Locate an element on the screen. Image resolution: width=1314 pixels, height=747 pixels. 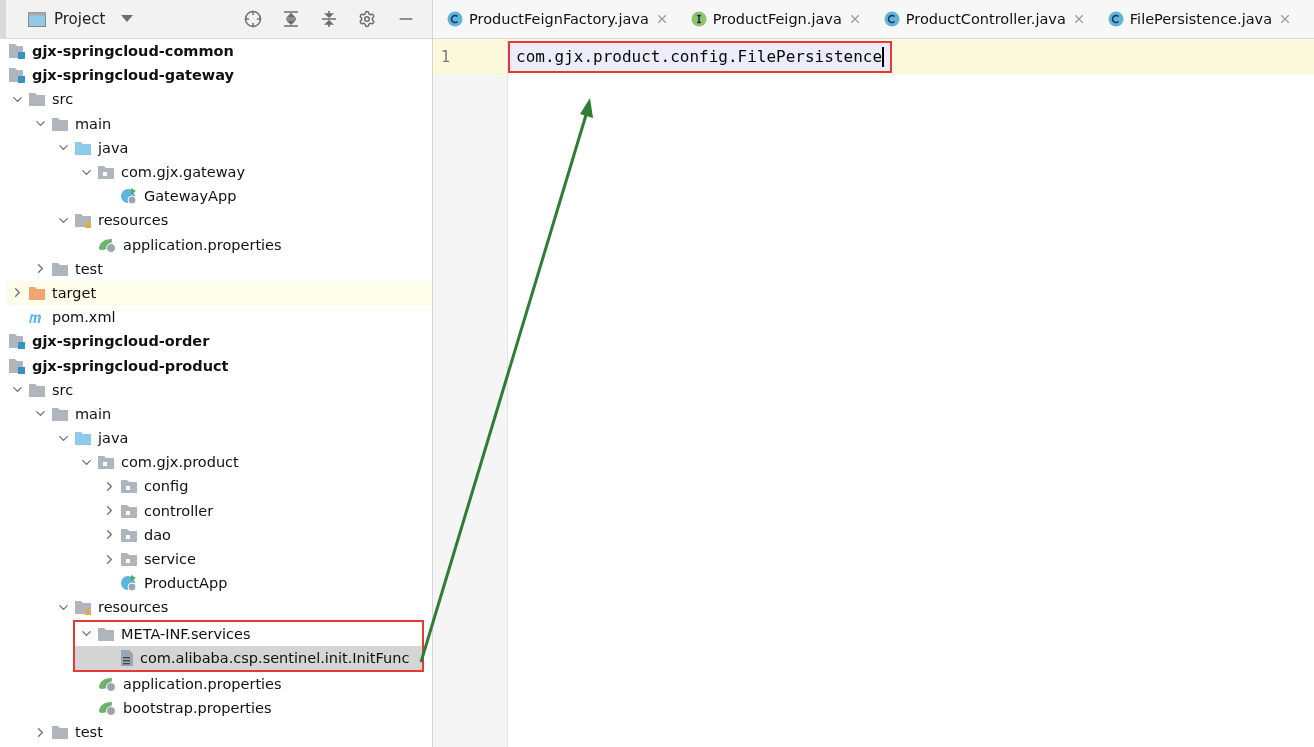
tree-item: dao is located at coordinates (157, 534).